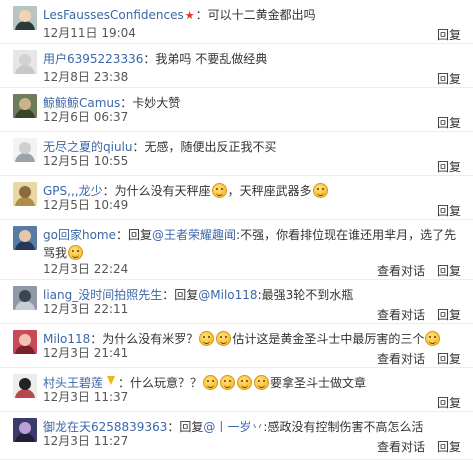 The width and height of the screenshot is (473, 460). Describe the element at coordinates (252, 244) in the screenshot. I see `comment-content: go回家home：回复@王者荣耀趣闻:不强，你看排位现在谁还用芈月，选了先骂我` at that location.